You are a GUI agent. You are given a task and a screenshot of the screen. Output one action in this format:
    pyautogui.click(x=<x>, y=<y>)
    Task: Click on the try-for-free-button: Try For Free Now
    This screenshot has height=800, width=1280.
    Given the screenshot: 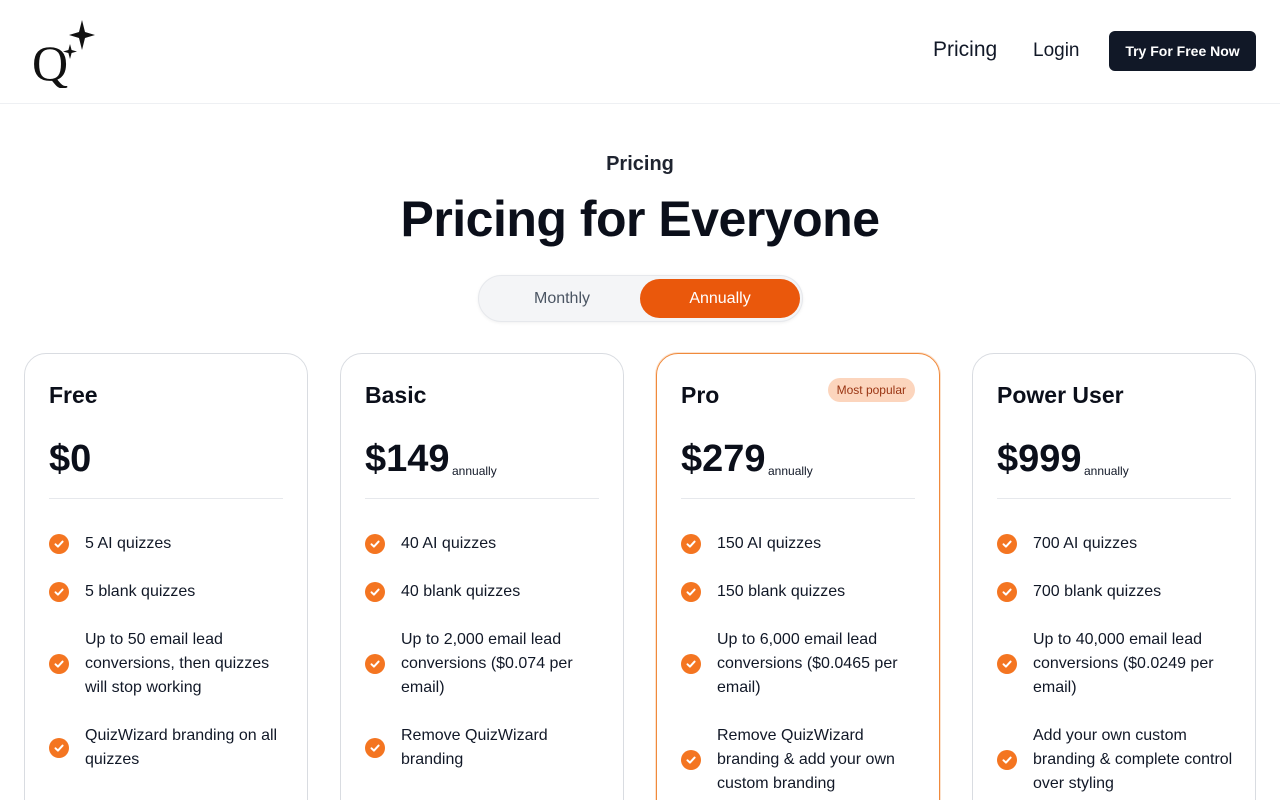 What is the action you would take?
    pyautogui.click(x=1182, y=51)
    